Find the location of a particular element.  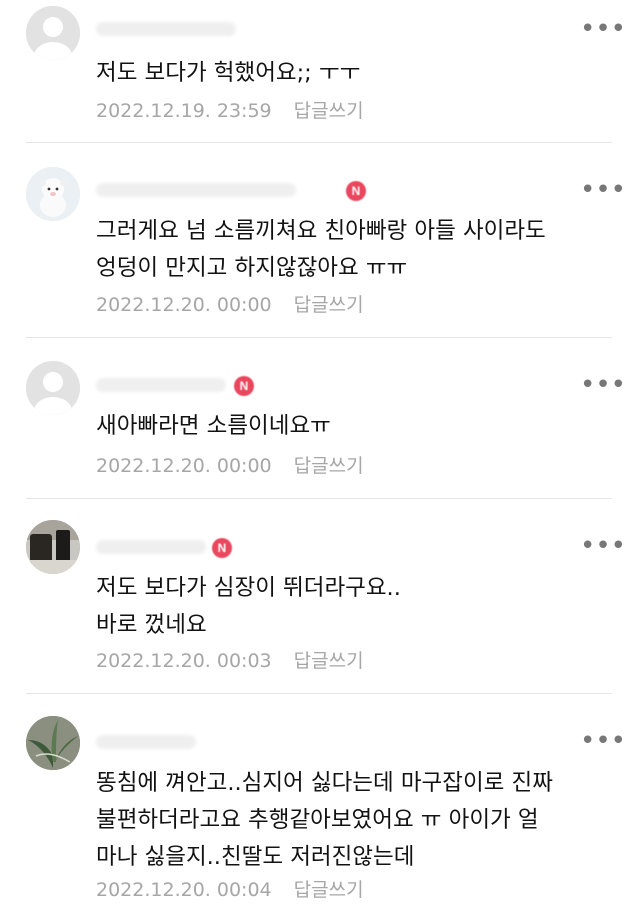

comment-meta: 2022.12.20. 00:04 답글쓰기 is located at coordinates (230, 888).